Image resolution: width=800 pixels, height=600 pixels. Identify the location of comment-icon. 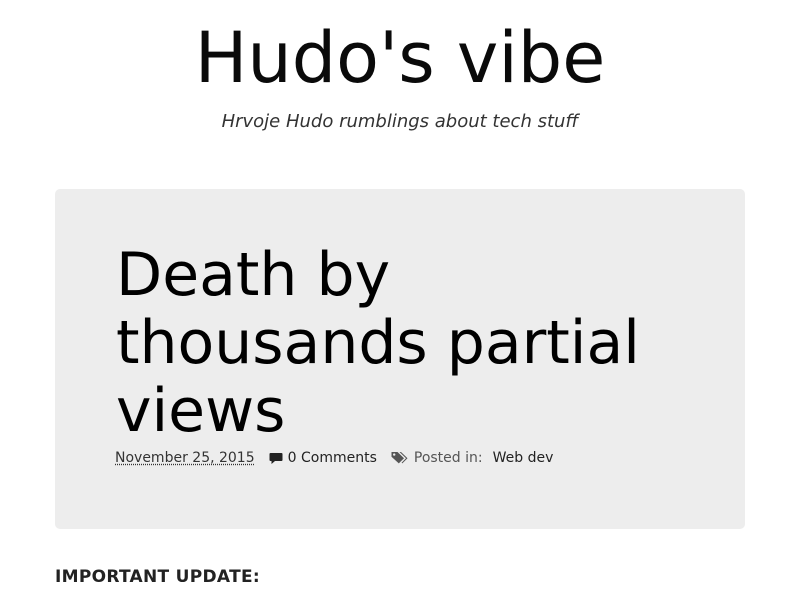
(276, 458).